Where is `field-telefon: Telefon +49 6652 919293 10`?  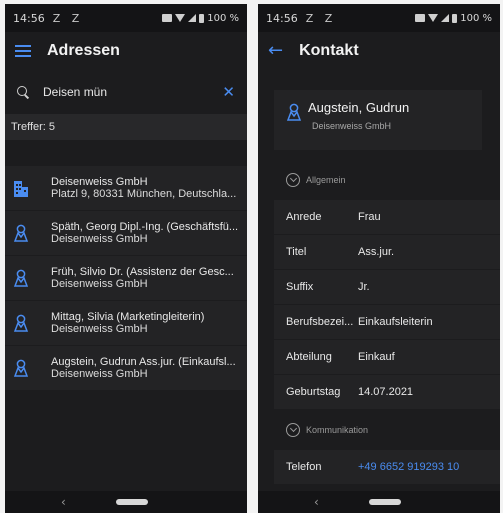 field-telefon: Telefon +49 6652 919293 10 is located at coordinates (387, 467).